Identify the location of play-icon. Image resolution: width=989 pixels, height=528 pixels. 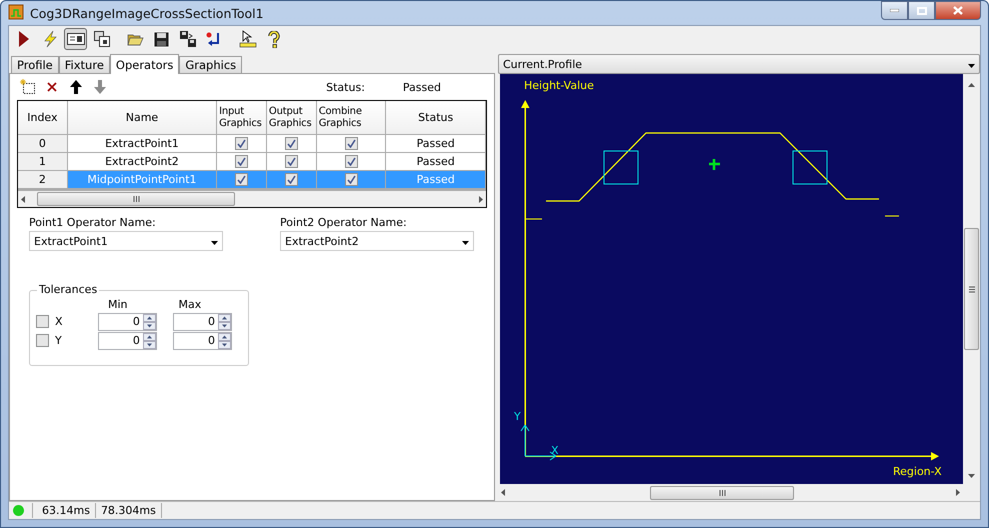
(24, 39).